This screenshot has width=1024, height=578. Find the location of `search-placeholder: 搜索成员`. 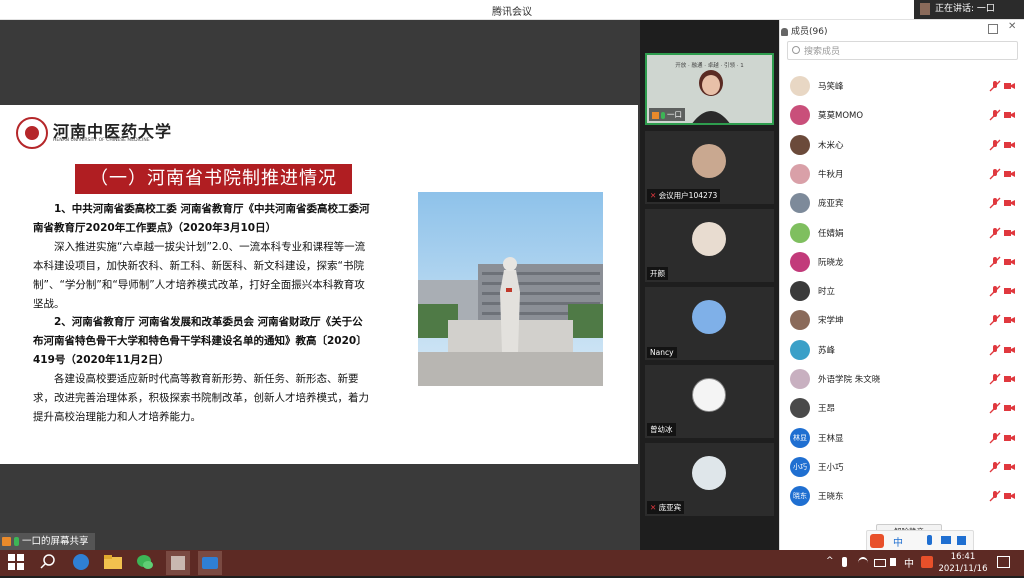

search-placeholder: 搜索成员 is located at coordinates (822, 52).